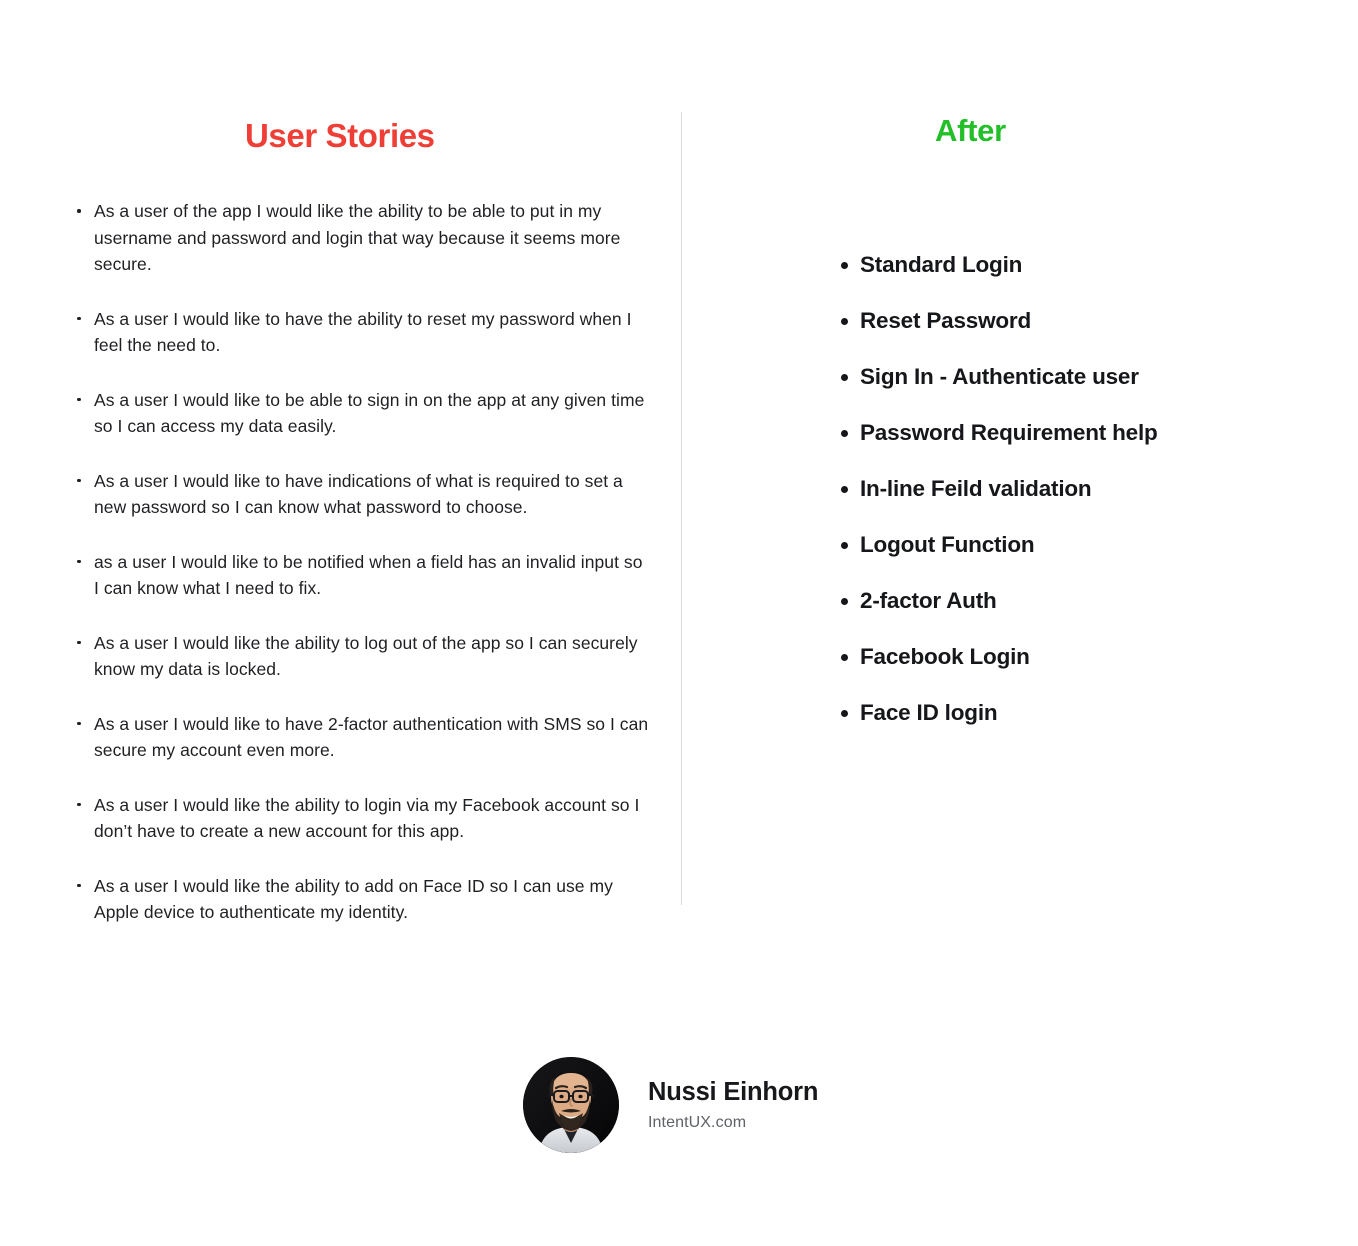  I want to click on after-feature-item: Password Requirement help, so click(1020, 433).